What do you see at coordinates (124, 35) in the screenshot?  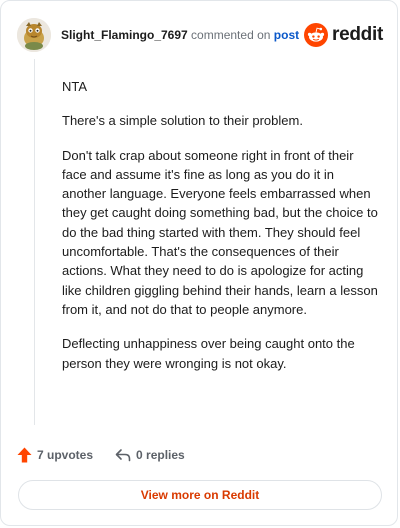 I see `username-link: Slight_Flamingo_7697` at bounding box center [124, 35].